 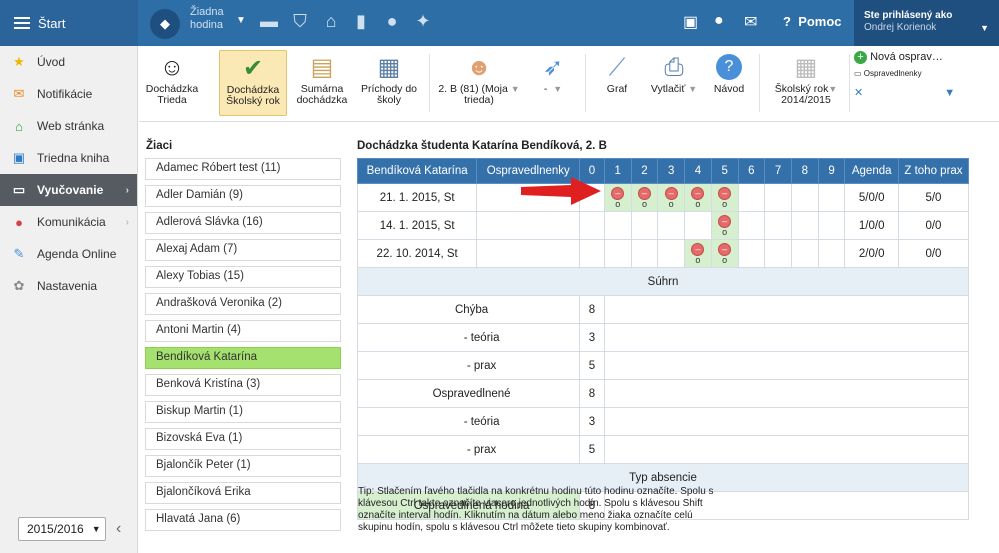 I want to click on chat-bubble-icon: ●, so click(x=719, y=21).